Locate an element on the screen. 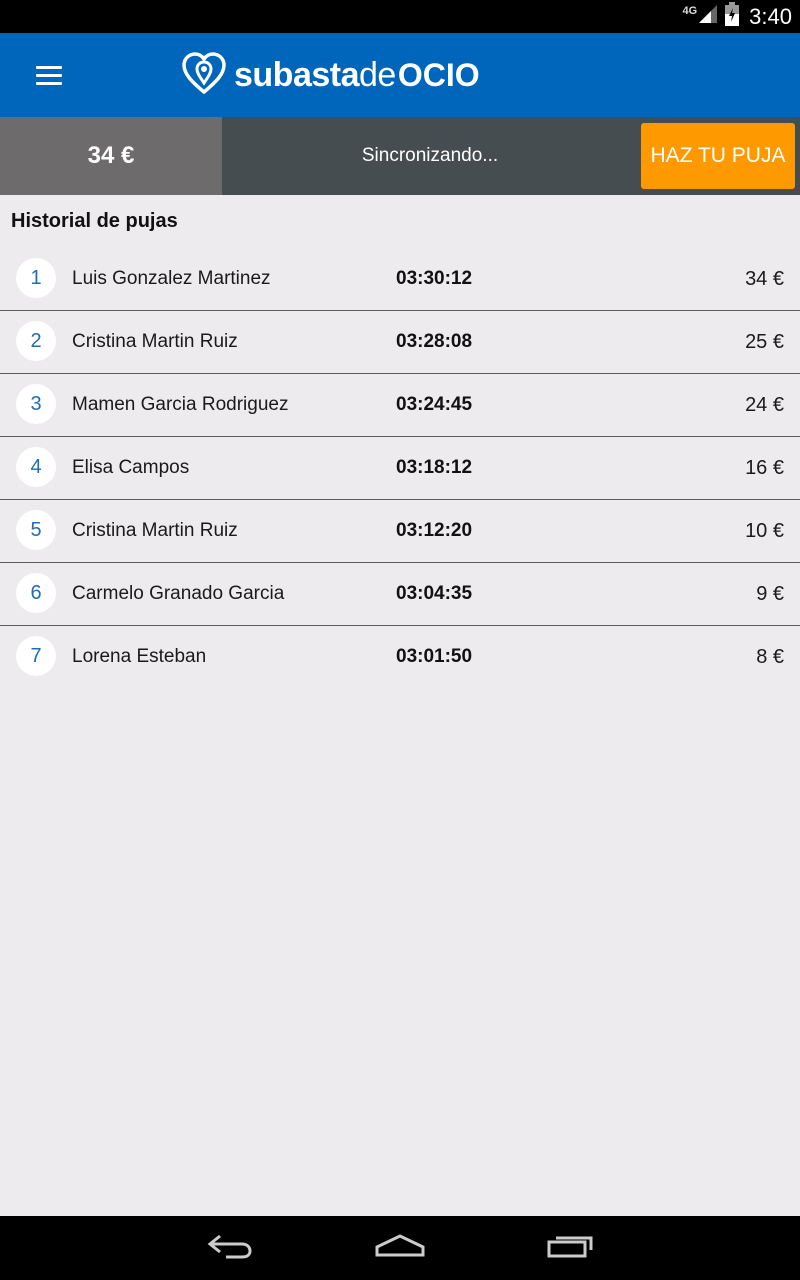 Image resolution: width=800 pixels, height=1280 pixels. bid-time: 03:18:12 is located at coordinates (434, 467).